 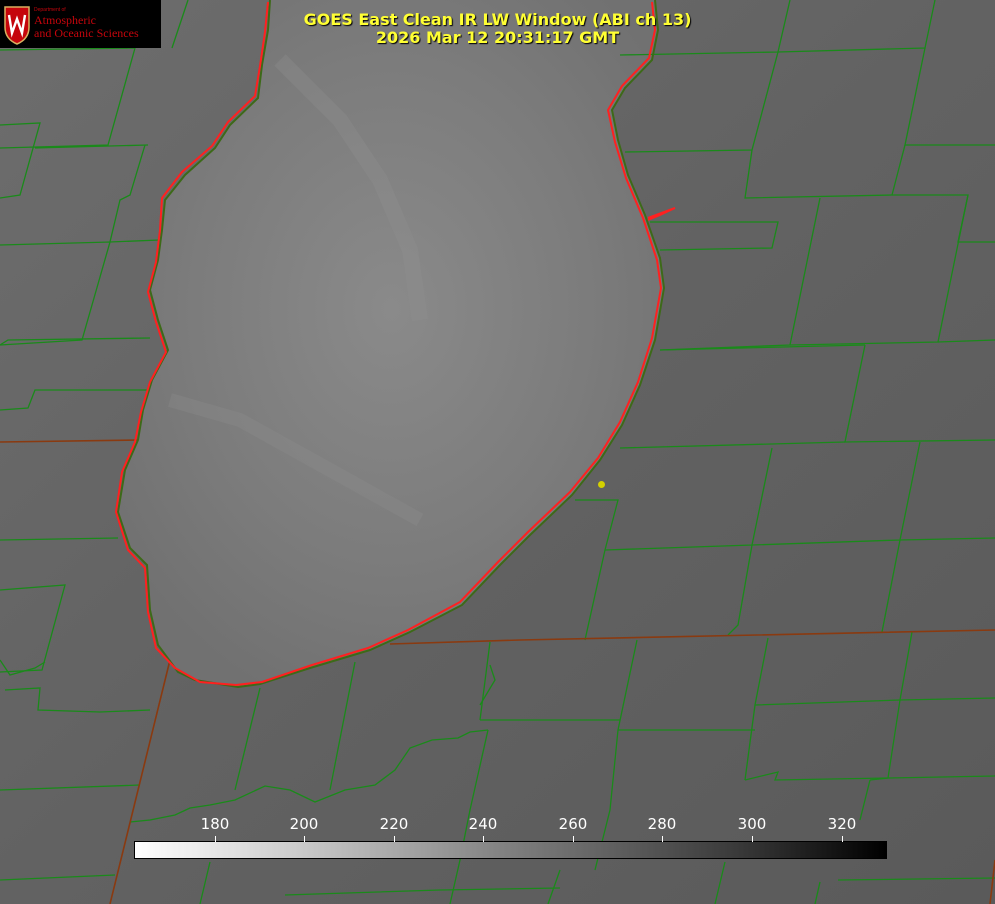 What do you see at coordinates (752, 824) in the screenshot?
I see `colorbar-tick-label: 300` at bounding box center [752, 824].